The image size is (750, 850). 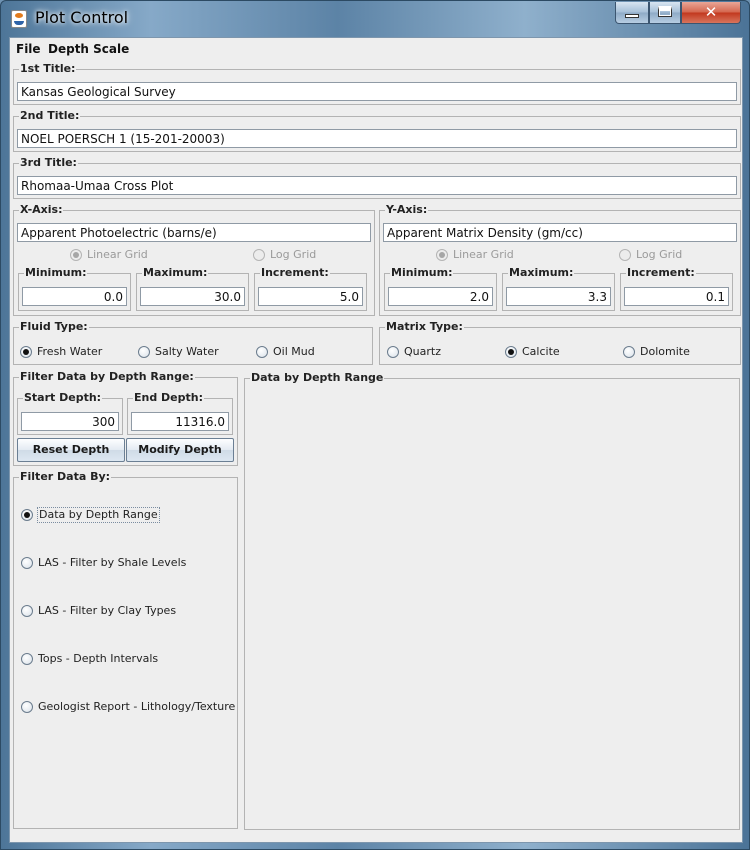 What do you see at coordinates (112, 562) in the screenshot?
I see `filter-shale-levels-label: LAS - Filter by Shale Levels` at bounding box center [112, 562].